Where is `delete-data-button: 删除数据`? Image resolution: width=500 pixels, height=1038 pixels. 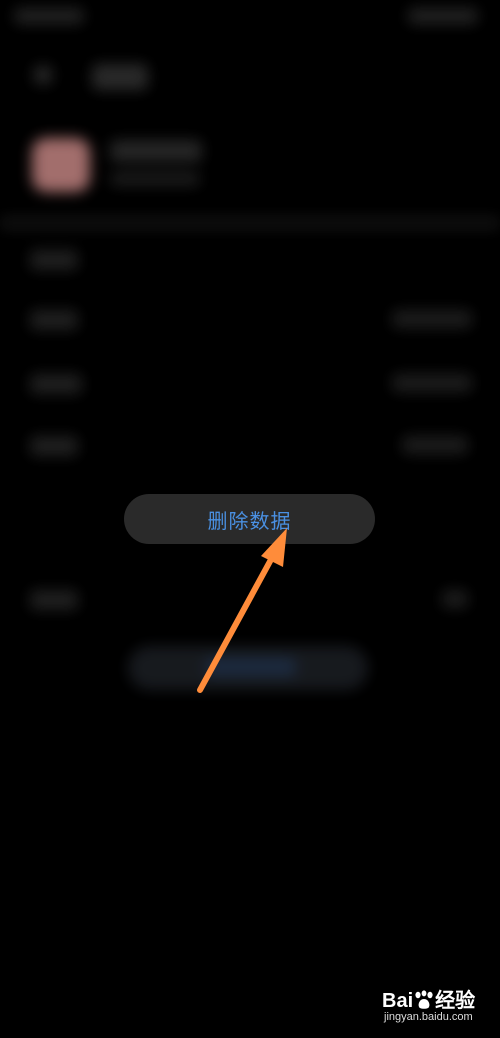
delete-data-button: 删除数据 is located at coordinates (249, 519).